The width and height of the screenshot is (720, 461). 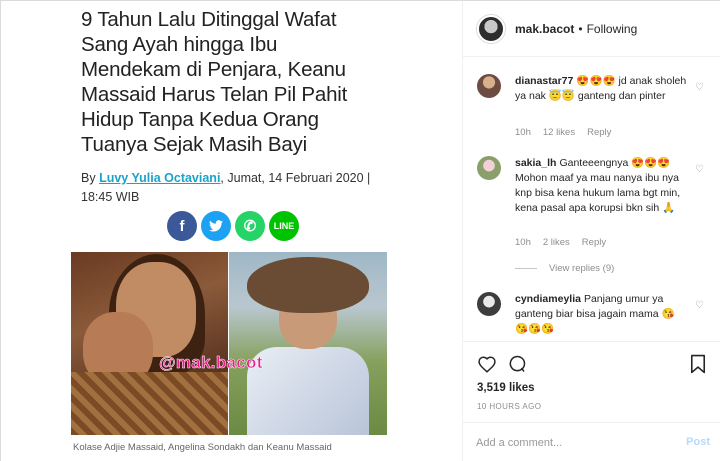 What do you see at coordinates (548, 299) in the screenshot?
I see `comment-username: cyndiameylia` at bounding box center [548, 299].